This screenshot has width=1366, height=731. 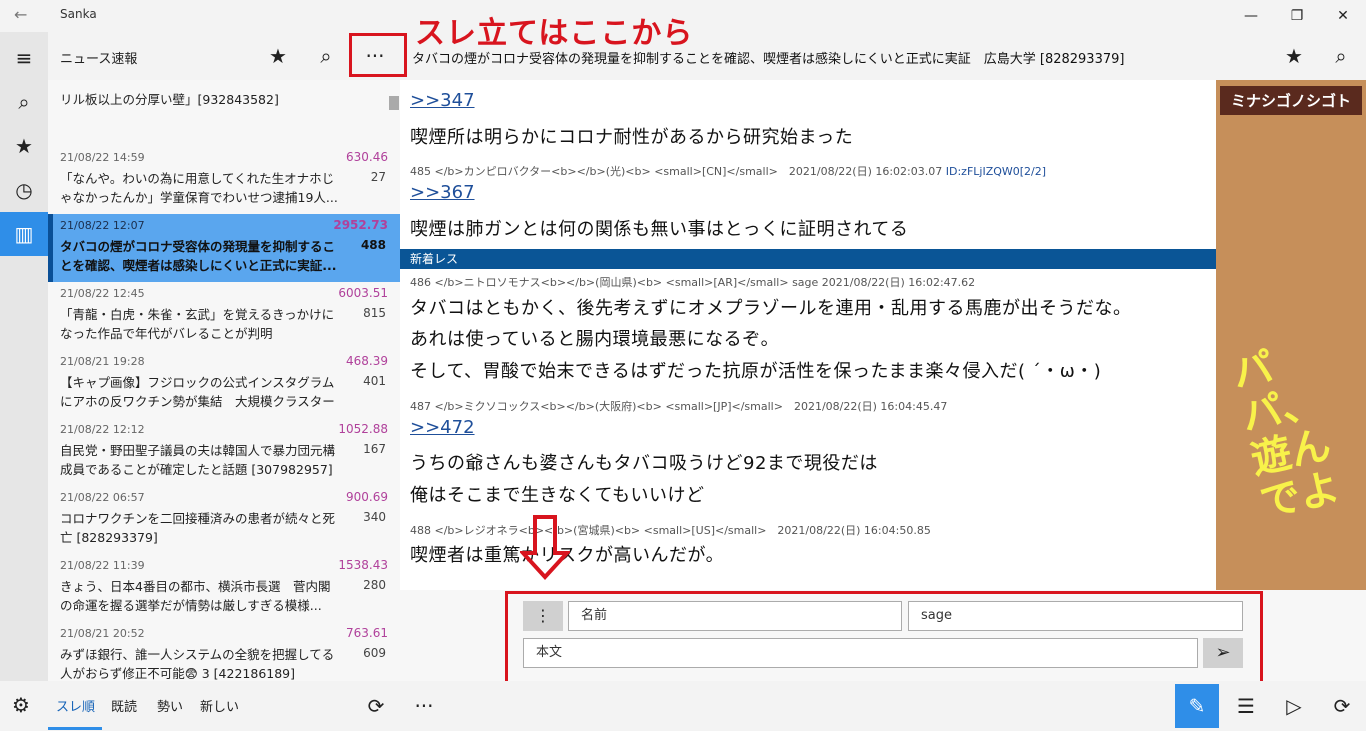 I want to click on thread-date: 21/08/21 20:52, so click(x=102, y=633).